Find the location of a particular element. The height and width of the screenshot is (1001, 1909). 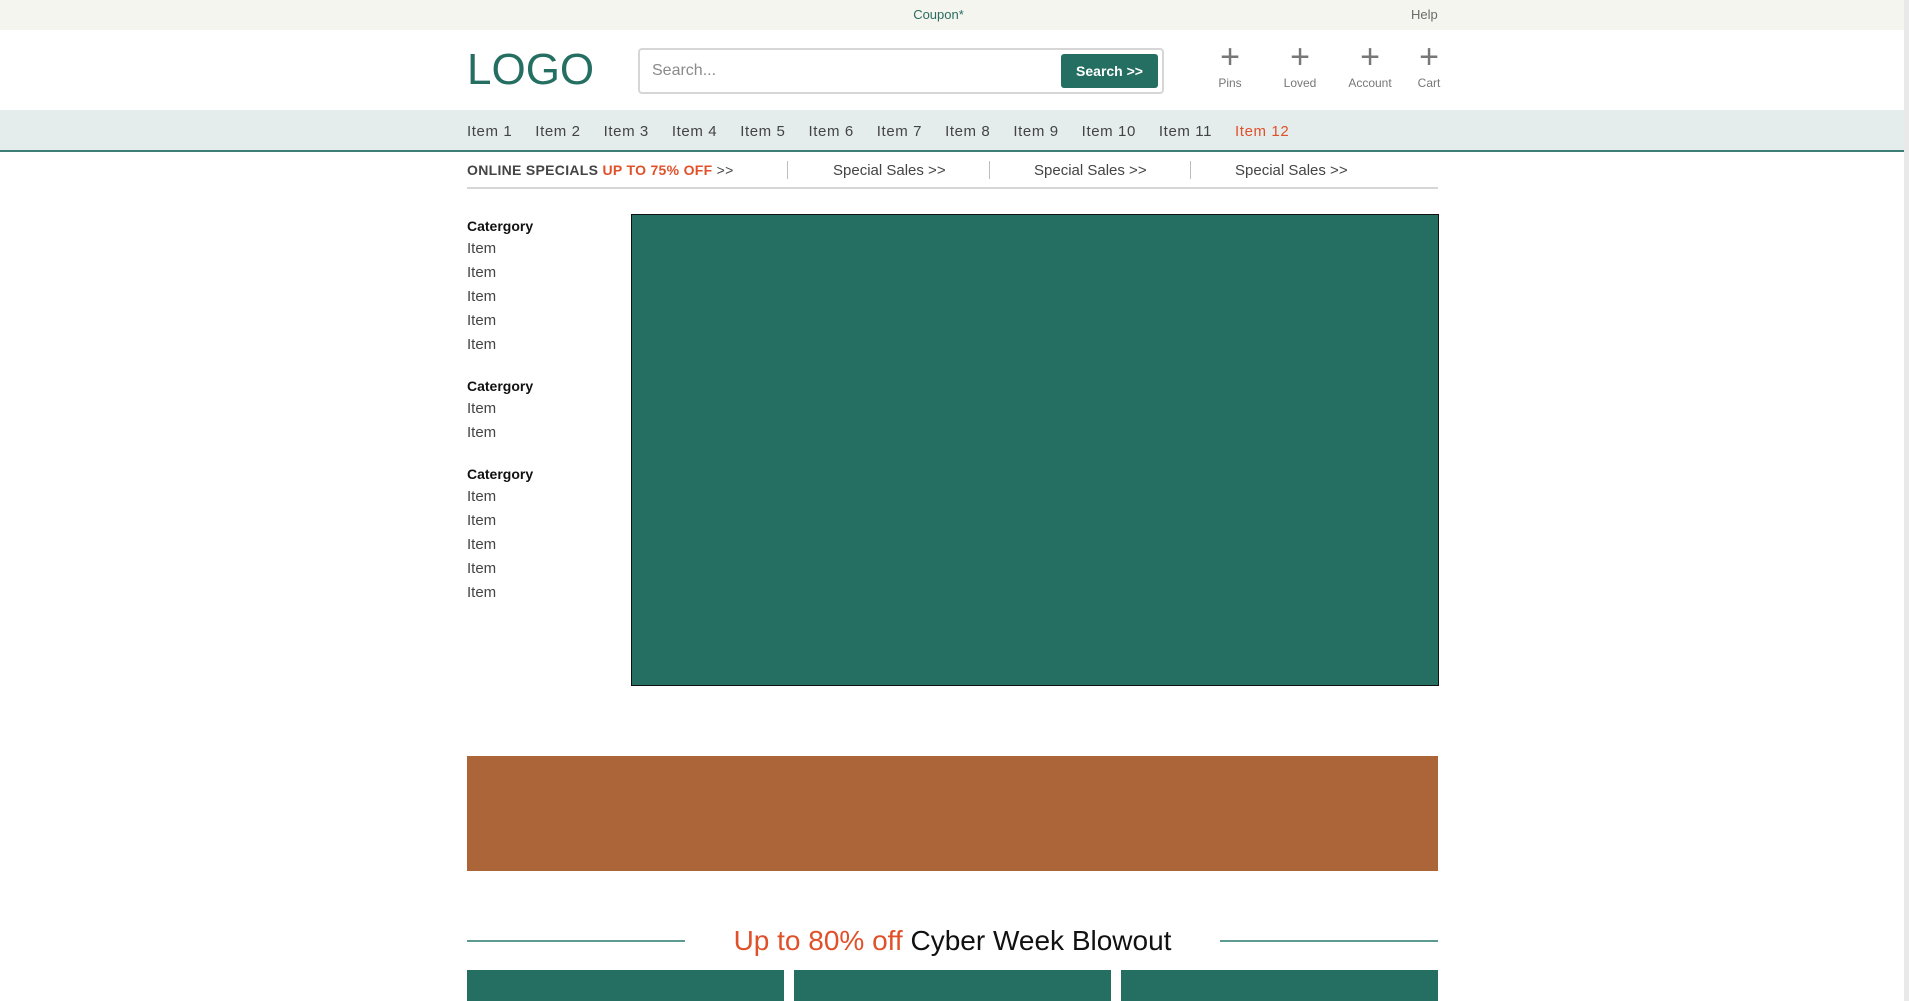

header-icons: + Pins + Loved + Account + Cart is located at coordinates (1325, 64).